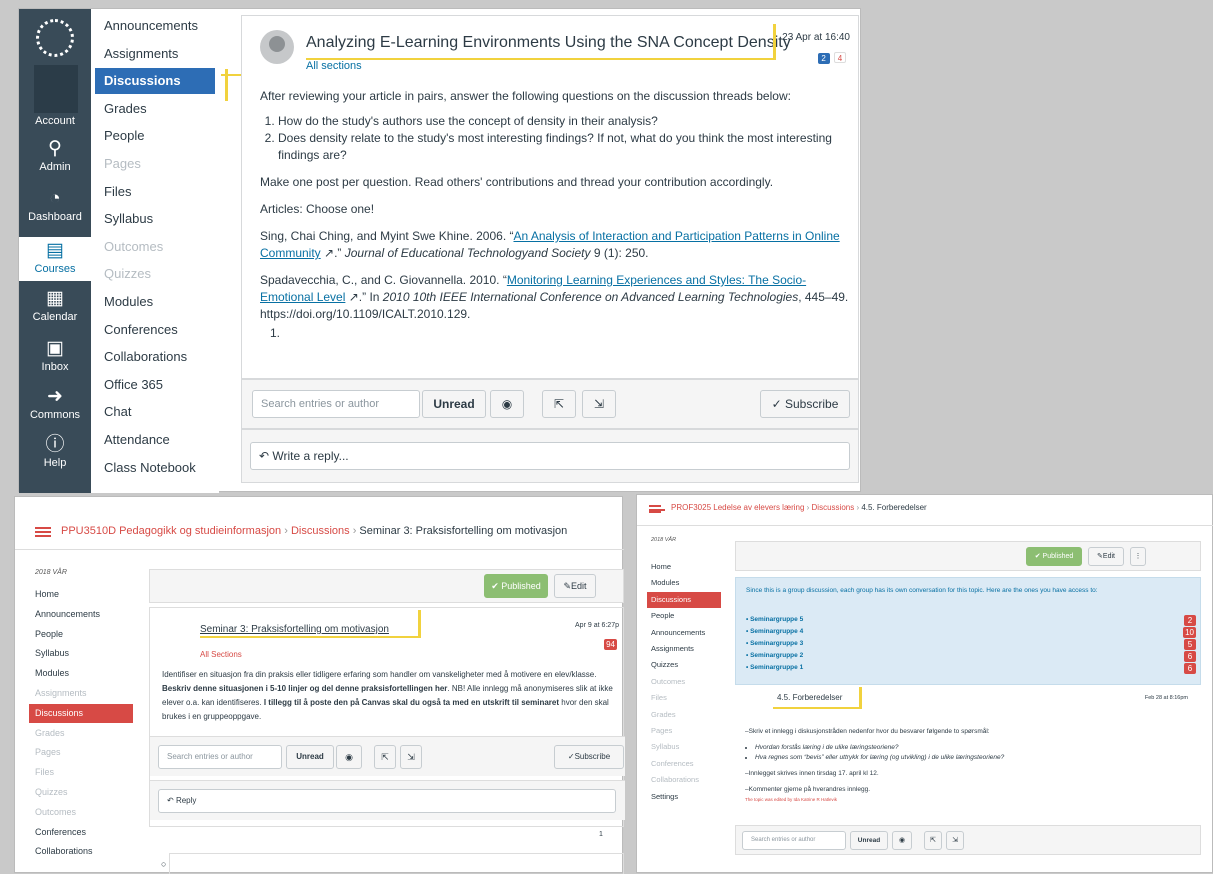 Image resolution: width=1213 pixels, height=874 pixels. Describe the element at coordinates (1189, 632) in the screenshot. I see `group-unread-badge: 10` at that location.